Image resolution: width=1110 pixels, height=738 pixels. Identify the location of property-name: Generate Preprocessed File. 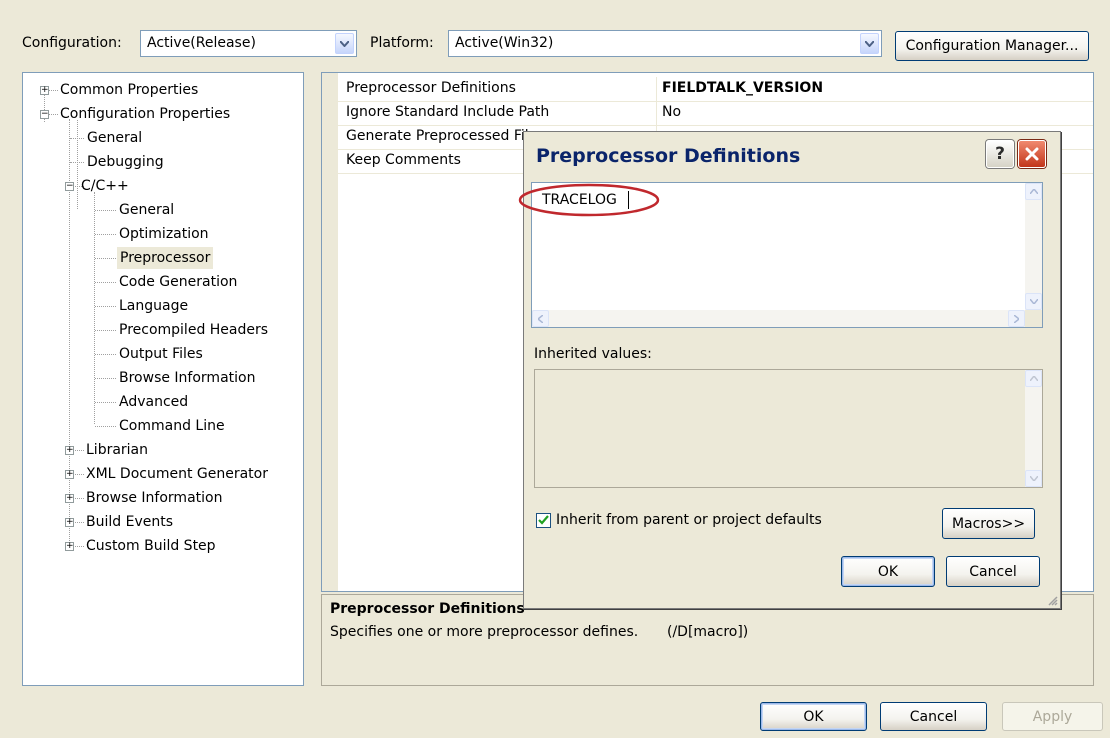
(442, 136).